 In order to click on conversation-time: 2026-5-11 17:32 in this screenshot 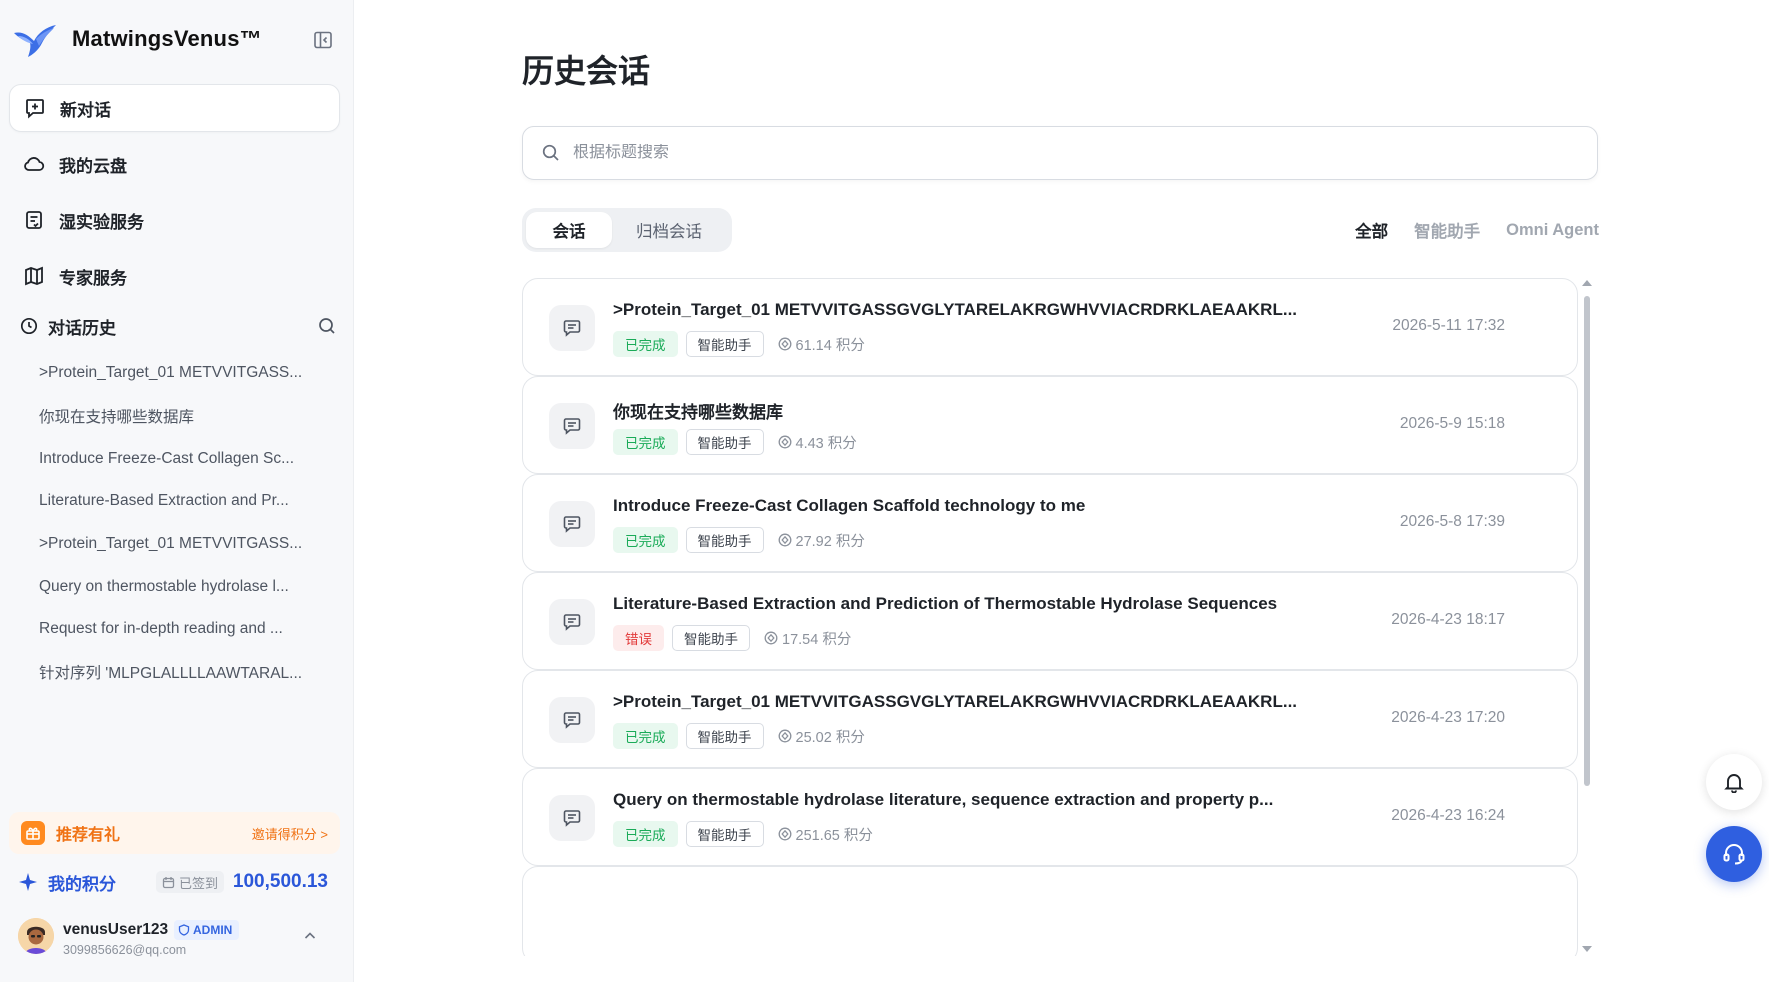, I will do `click(1448, 325)`.